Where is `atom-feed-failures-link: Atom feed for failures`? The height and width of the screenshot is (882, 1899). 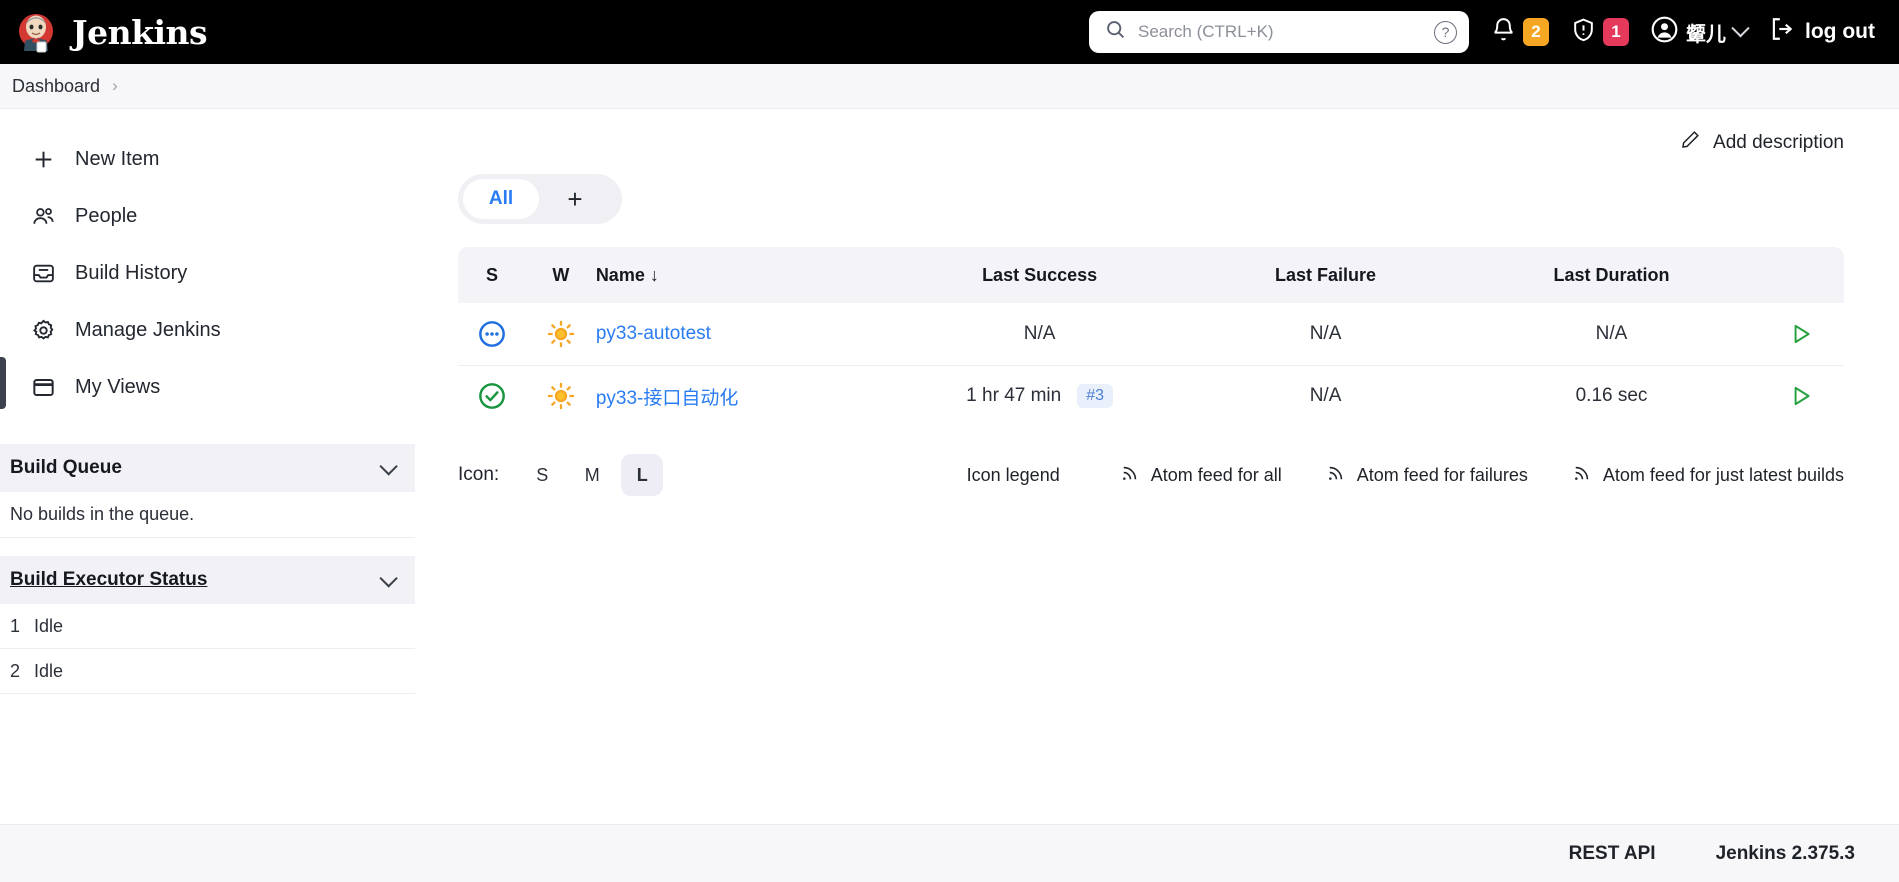 atom-feed-failures-link: Atom feed for failures is located at coordinates (1427, 475).